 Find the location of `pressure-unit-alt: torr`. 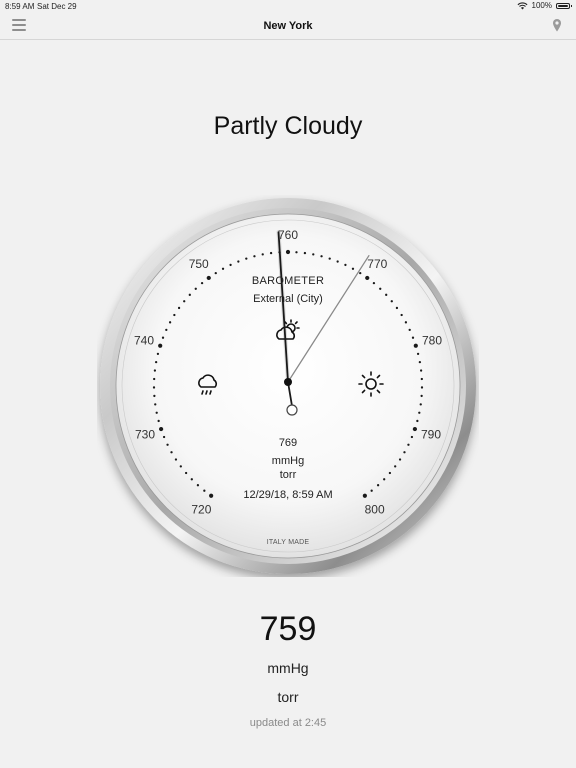

pressure-unit-alt: torr is located at coordinates (288, 697).